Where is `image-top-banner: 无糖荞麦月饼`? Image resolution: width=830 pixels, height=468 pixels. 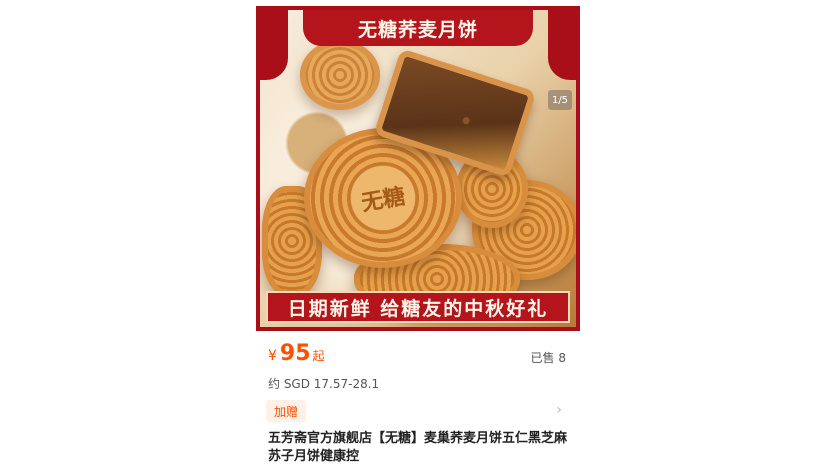 image-top-banner: 无糖荞麦月饼 is located at coordinates (418, 28).